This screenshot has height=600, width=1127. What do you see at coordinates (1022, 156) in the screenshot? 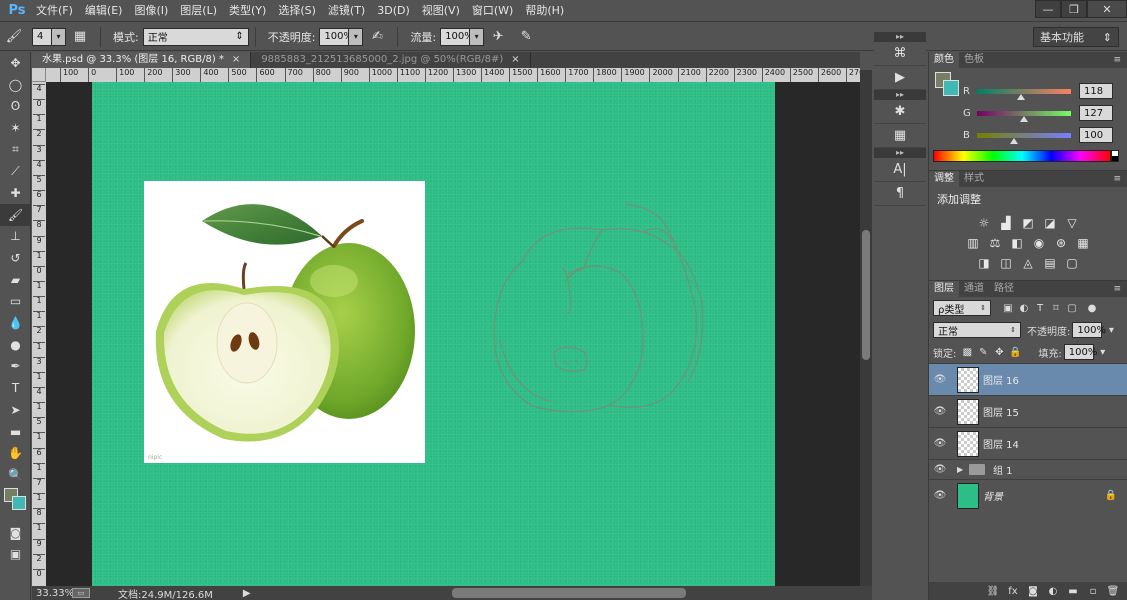
I see `color-spectrum-bar` at bounding box center [1022, 156].